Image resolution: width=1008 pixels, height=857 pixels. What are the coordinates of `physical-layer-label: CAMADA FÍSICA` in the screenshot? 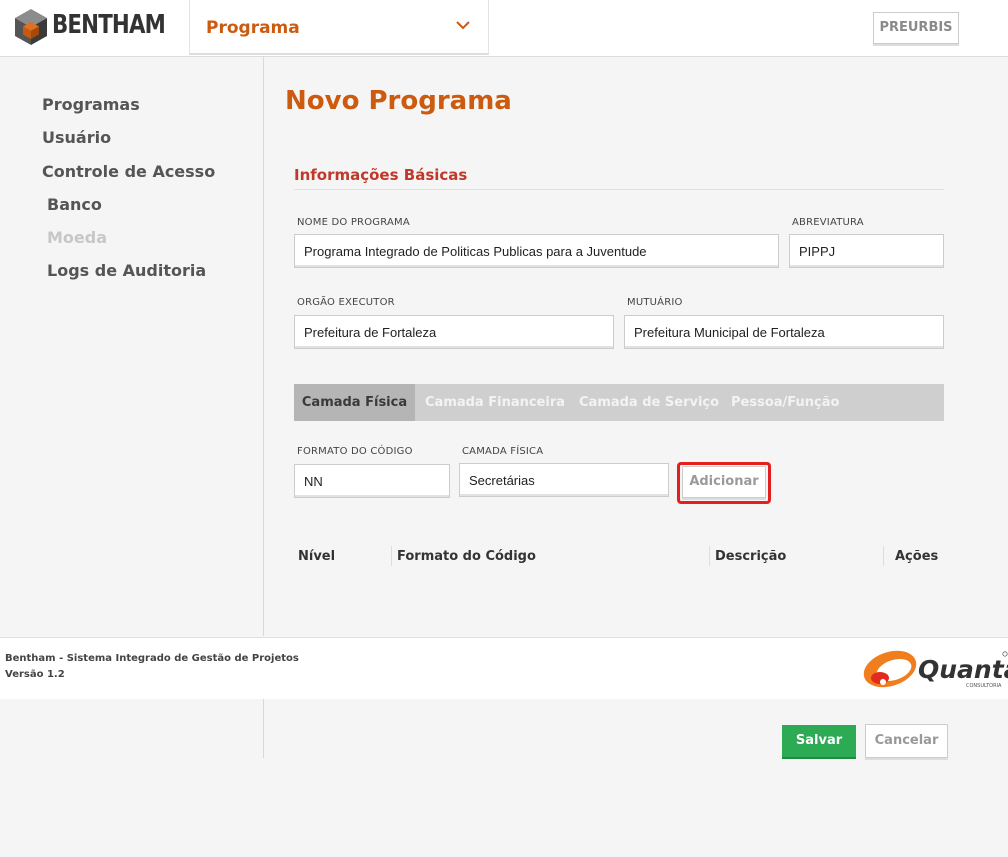 It's located at (503, 451).